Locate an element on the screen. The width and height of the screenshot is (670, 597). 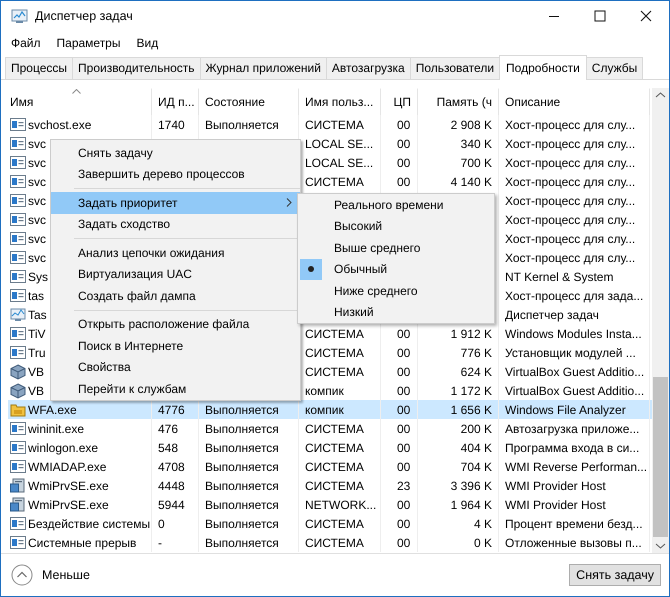
table-cell: 200 K is located at coordinates (476, 429).